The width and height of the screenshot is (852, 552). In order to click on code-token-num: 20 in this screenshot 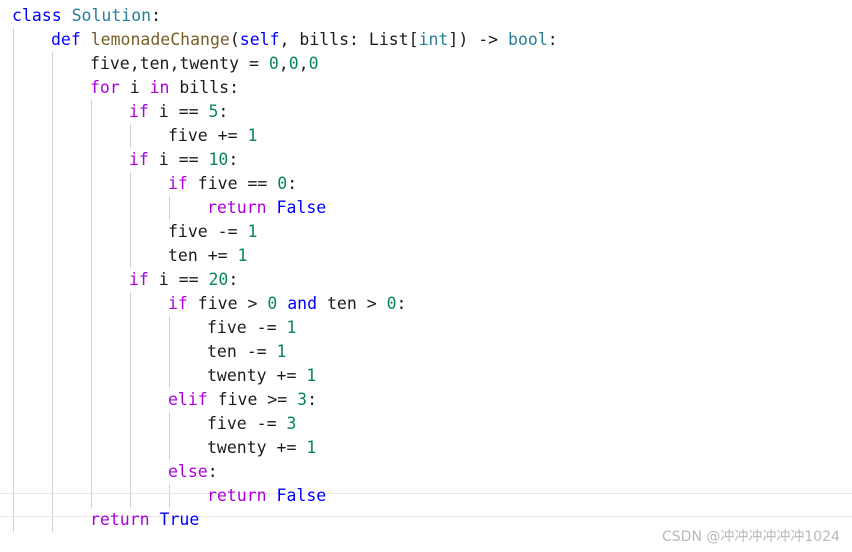, I will do `click(218, 279)`.